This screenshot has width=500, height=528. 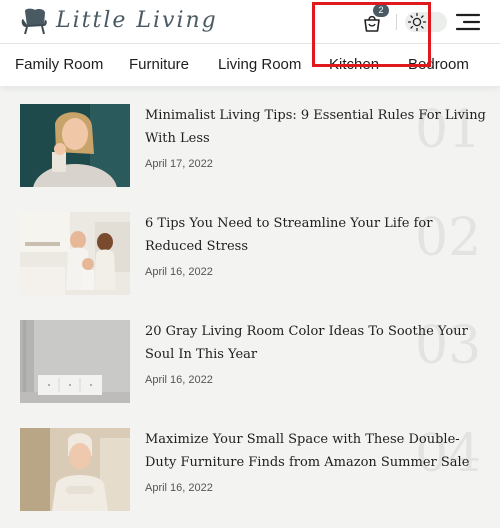 I want to click on nav-item-living-room: Living Room, so click(x=259, y=64).